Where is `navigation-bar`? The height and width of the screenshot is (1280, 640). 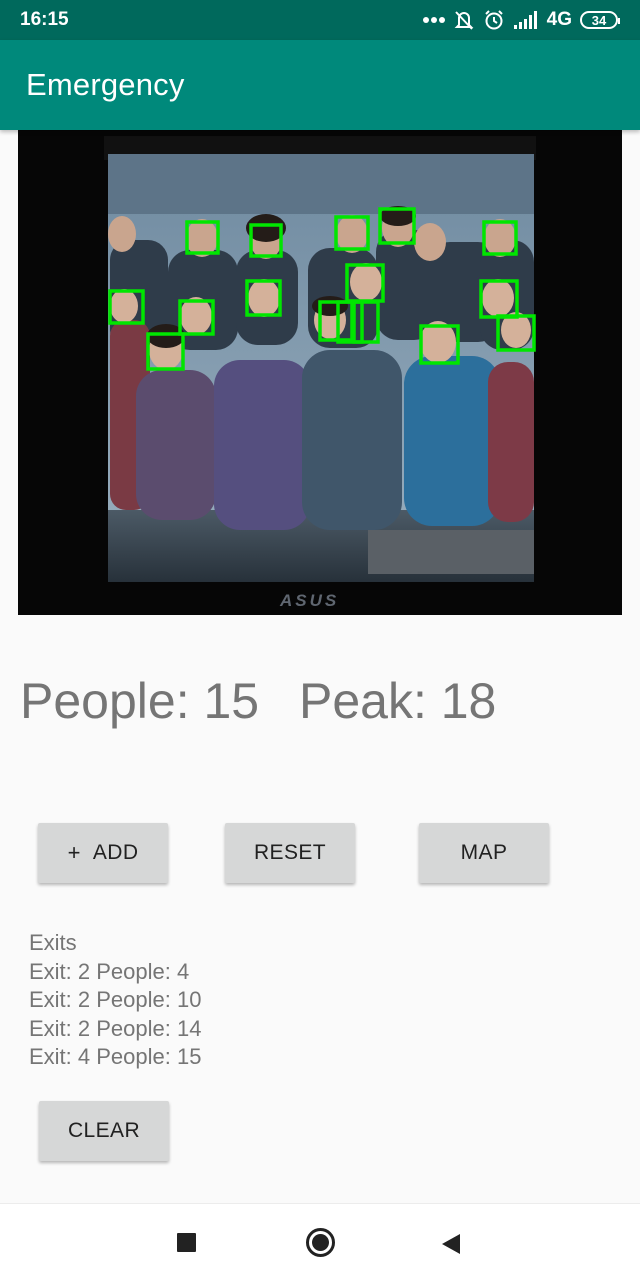 navigation-bar is located at coordinates (320, 1241).